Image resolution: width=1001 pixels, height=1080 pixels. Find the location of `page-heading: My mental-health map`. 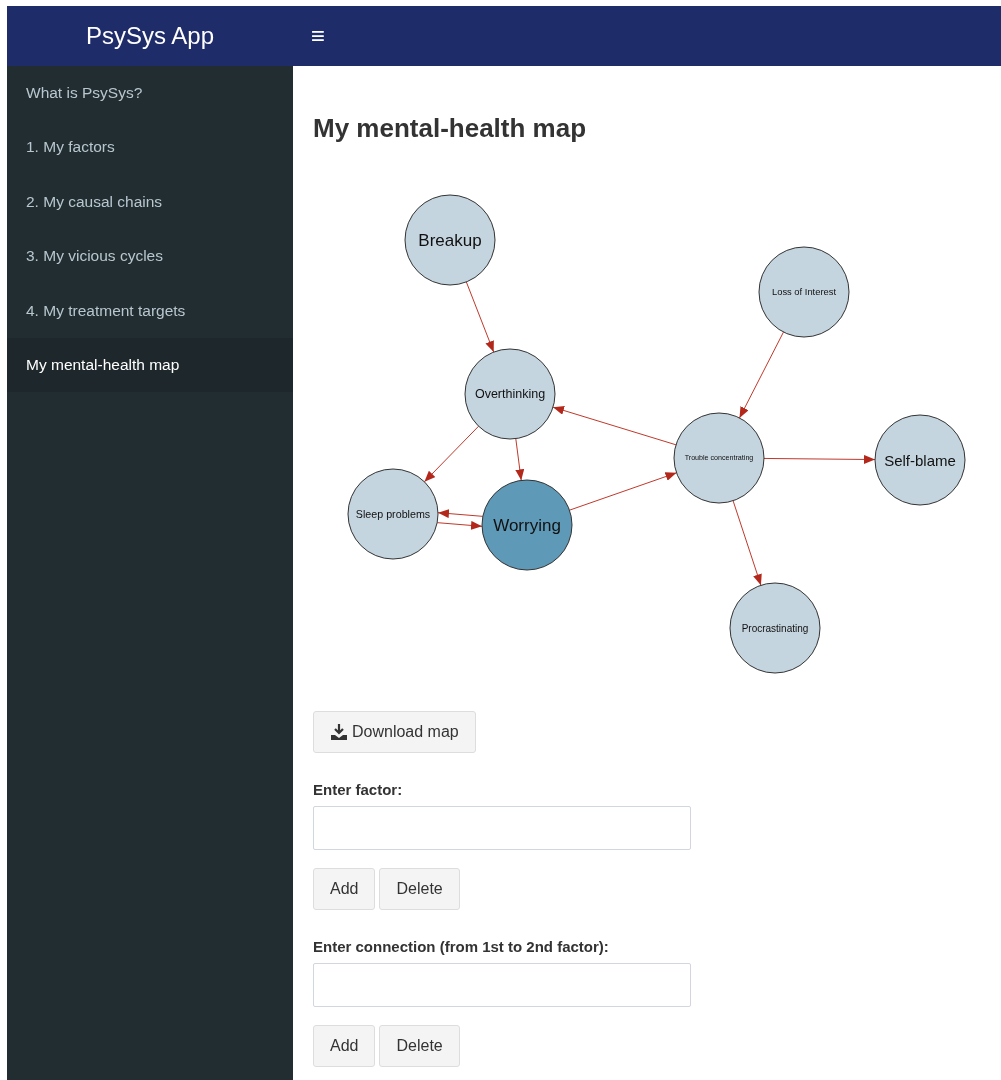

page-heading: My mental-health map is located at coordinates (450, 128).